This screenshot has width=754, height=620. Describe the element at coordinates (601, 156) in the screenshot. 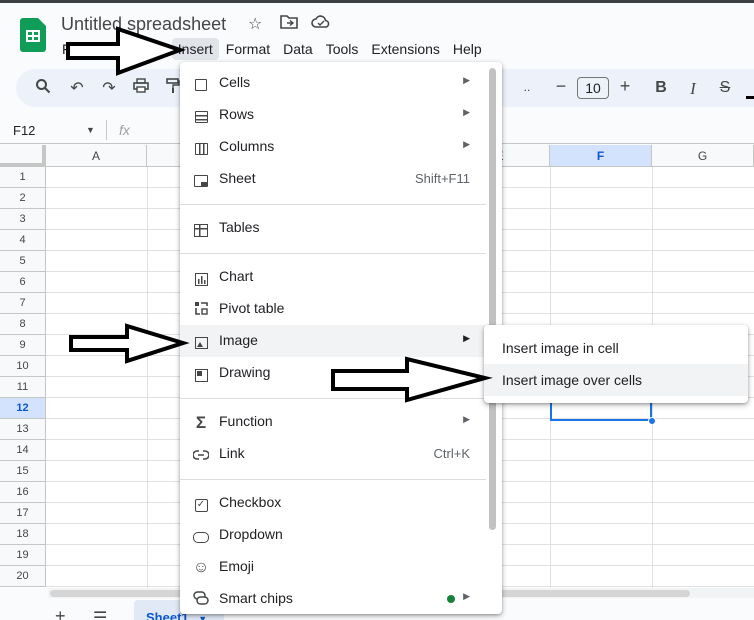

I see `column-header-f: F` at that location.